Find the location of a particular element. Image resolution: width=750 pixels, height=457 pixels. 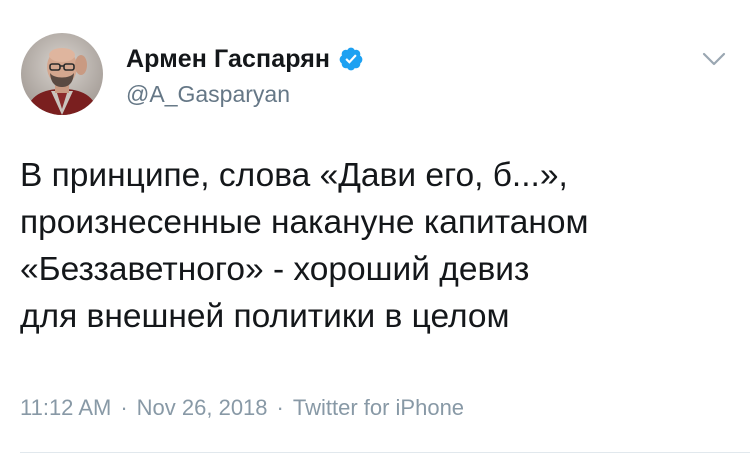

tweet-text-line: В принципе, слова «Дави его, б...», is located at coordinates (294, 175).